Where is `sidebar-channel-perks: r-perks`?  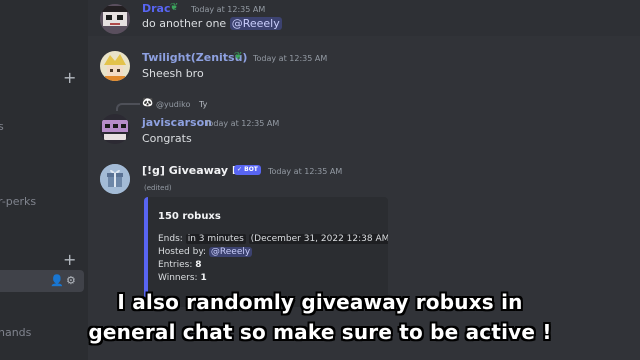
sidebar-channel-perks: r-perks is located at coordinates (18, 201).